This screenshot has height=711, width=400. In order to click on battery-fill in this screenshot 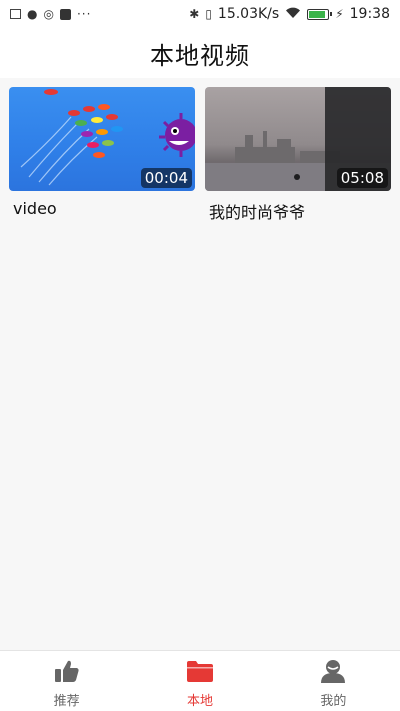, I will do `click(317, 14)`.